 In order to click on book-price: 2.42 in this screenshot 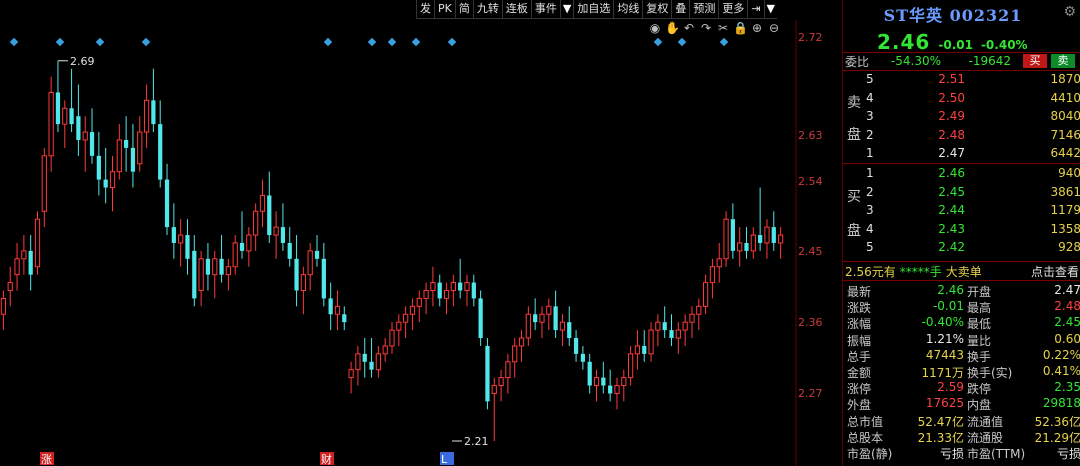, I will do `click(951, 247)`.